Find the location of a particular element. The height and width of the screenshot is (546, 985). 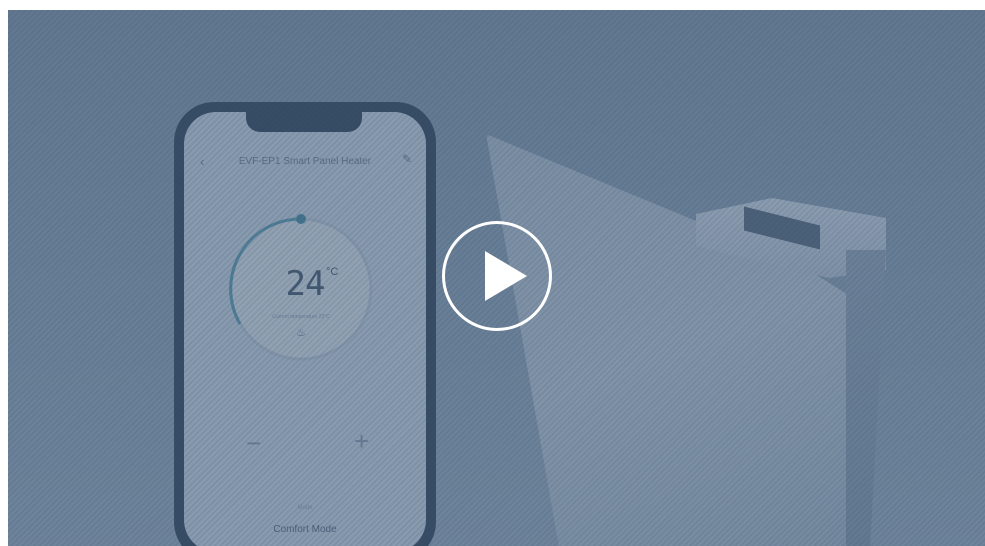

heater-side-image is located at coordinates (866, 398).